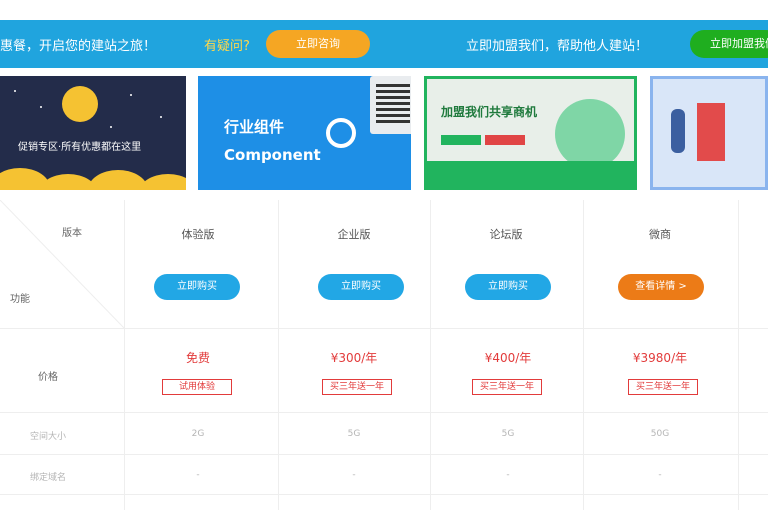  Describe the element at coordinates (78, 46) in the screenshot. I see `promo-left-text: 惠餐，开启您的建站之旅！` at that location.